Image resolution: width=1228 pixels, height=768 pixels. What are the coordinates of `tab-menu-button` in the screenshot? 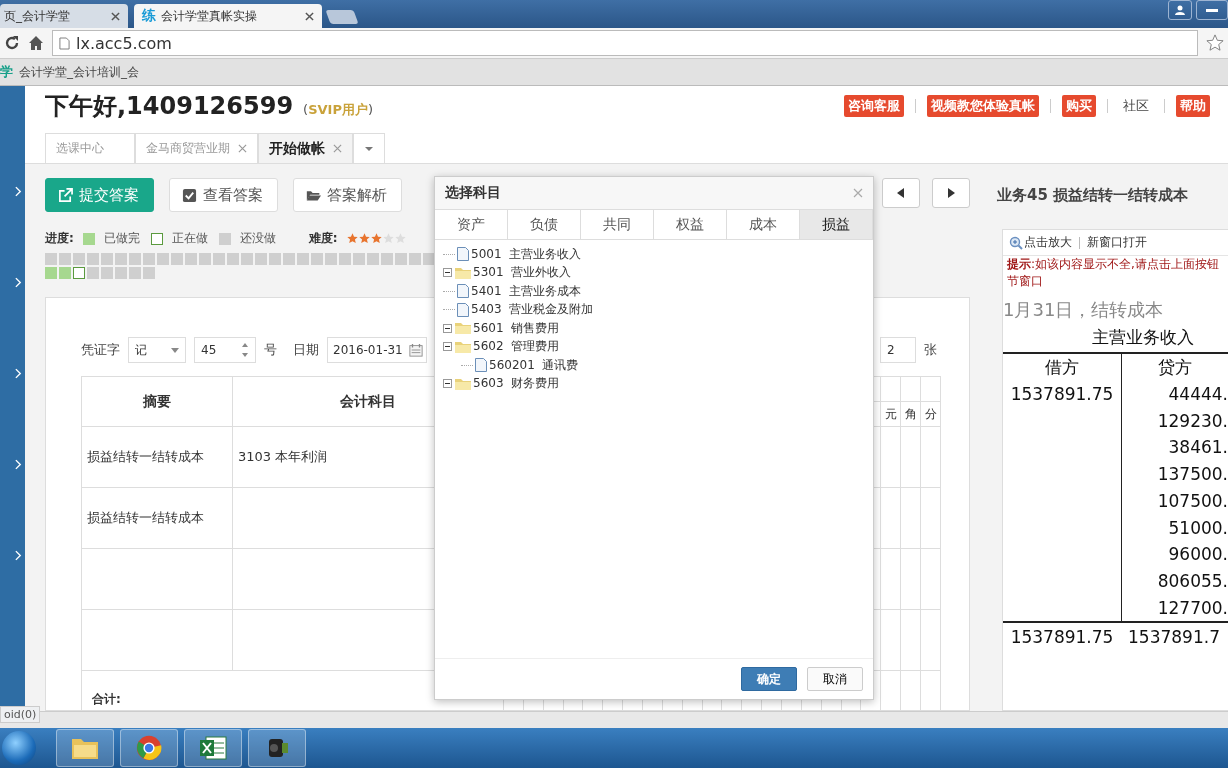 It's located at (369, 148).